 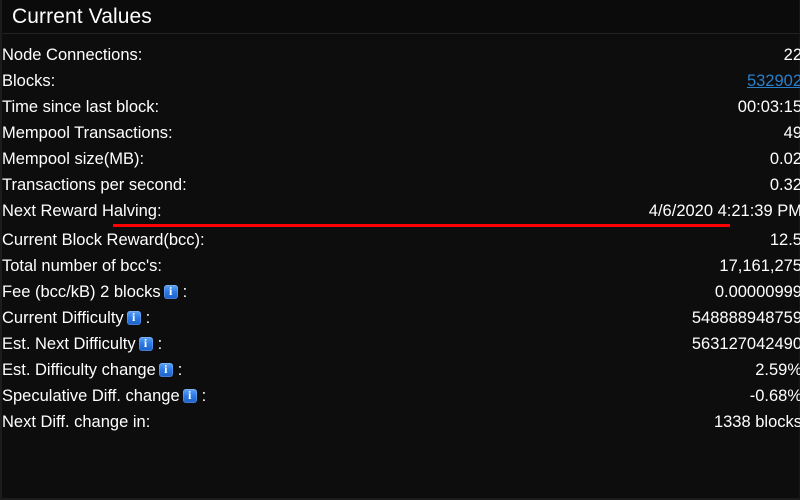 I want to click on row-value: 22, so click(x=791, y=54).